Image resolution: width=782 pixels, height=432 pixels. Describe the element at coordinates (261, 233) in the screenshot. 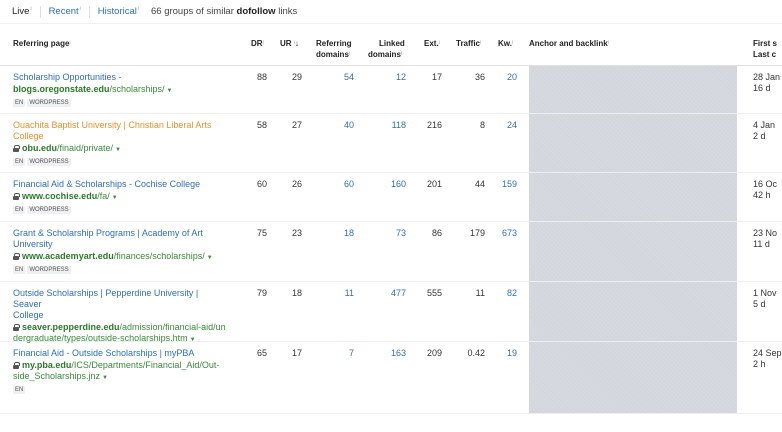

I see `dr-value: 75` at that location.